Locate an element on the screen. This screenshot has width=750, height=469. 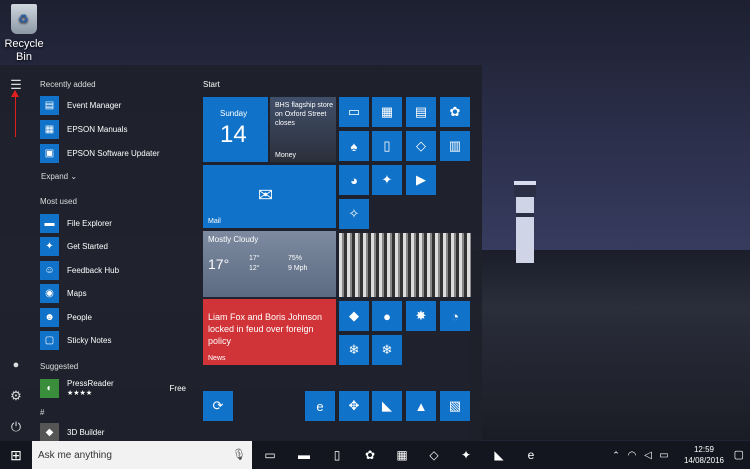
app-tile-c: ▥ is located at coordinates (455, 146).